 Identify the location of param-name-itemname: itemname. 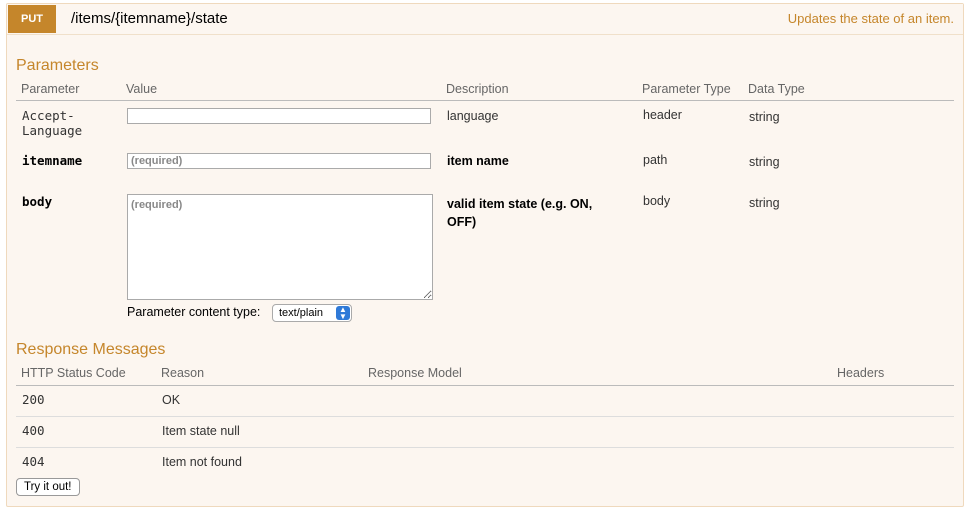
(52, 160).